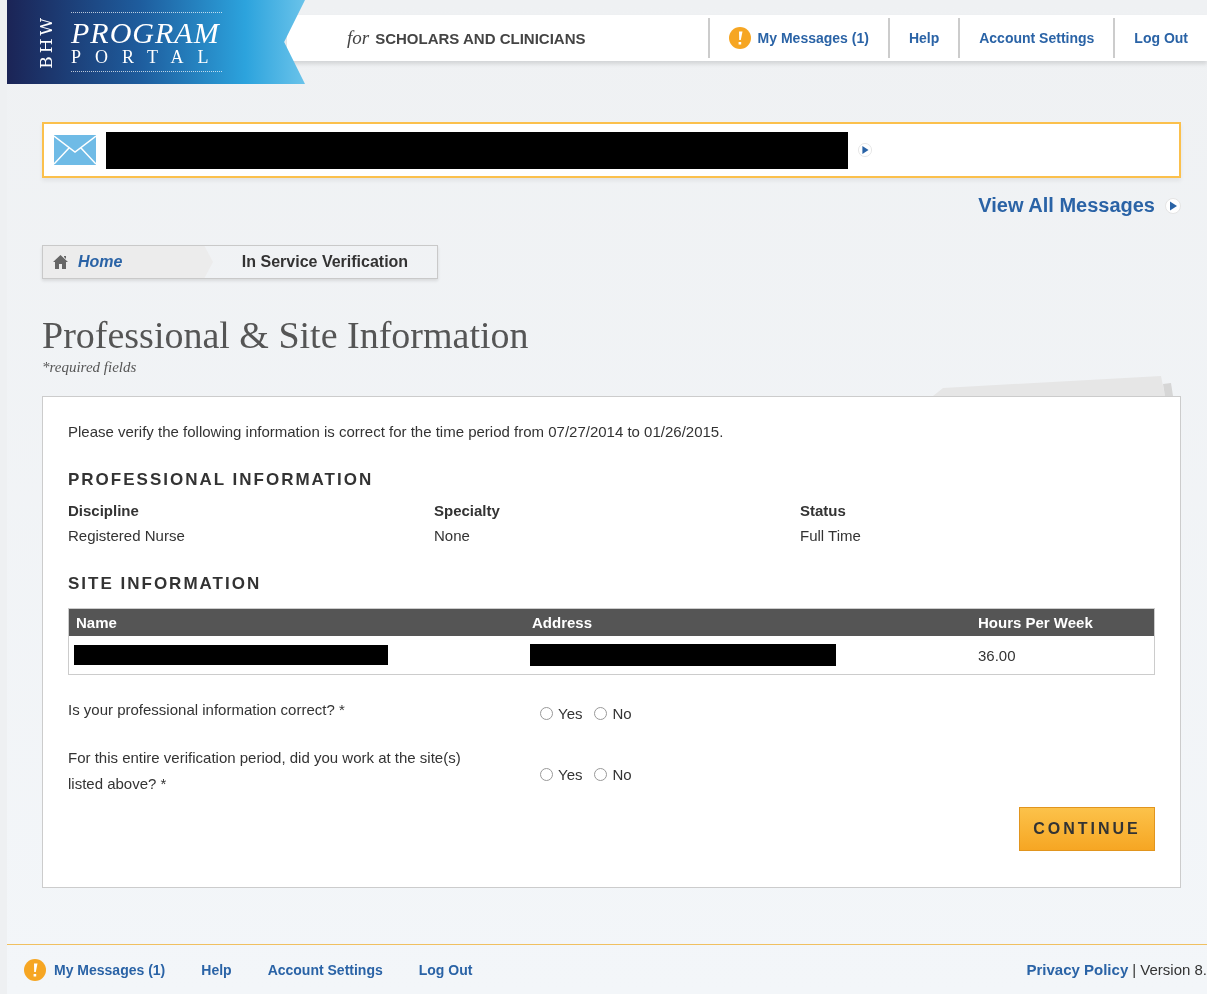 The image size is (1207, 994). I want to click on breadcrumb-home: Home, so click(128, 262).